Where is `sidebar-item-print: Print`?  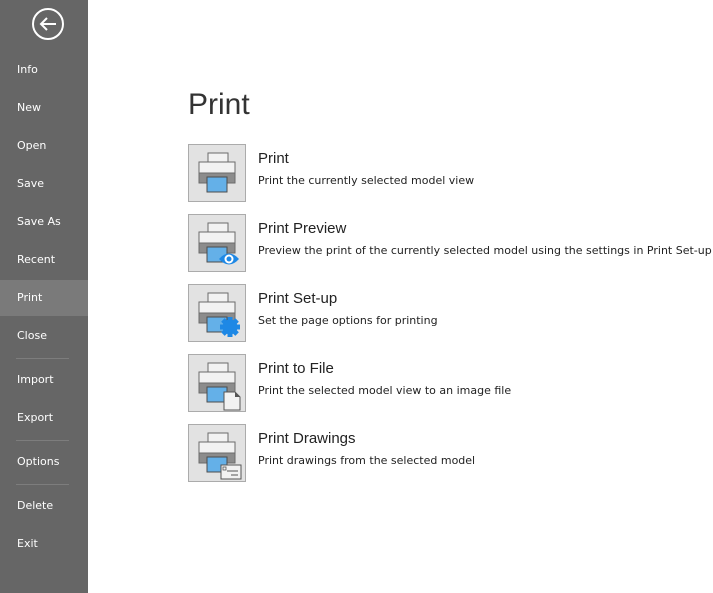 sidebar-item-print: Print is located at coordinates (44, 298).